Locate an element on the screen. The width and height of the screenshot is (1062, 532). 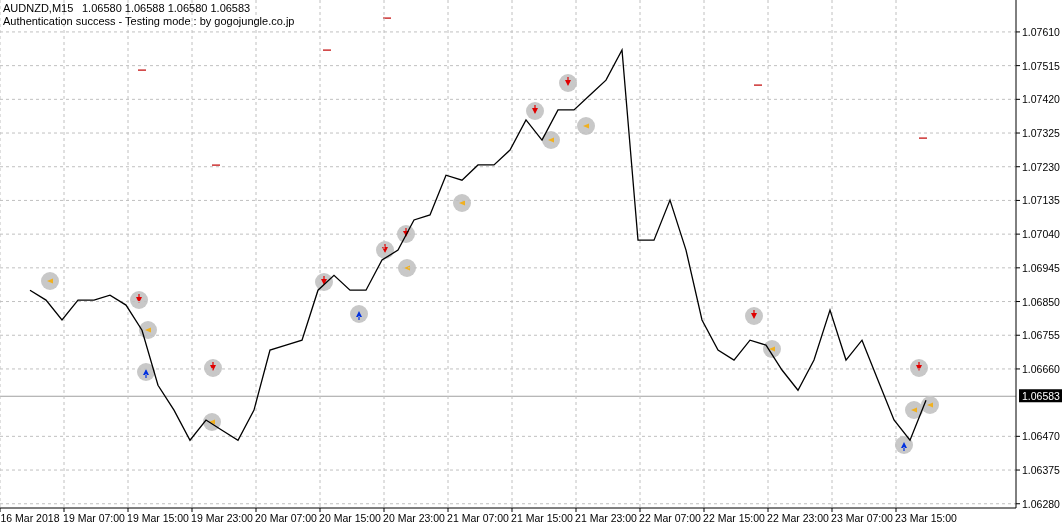
price-label: 1.06850 is located at coordinates (1041, 301).